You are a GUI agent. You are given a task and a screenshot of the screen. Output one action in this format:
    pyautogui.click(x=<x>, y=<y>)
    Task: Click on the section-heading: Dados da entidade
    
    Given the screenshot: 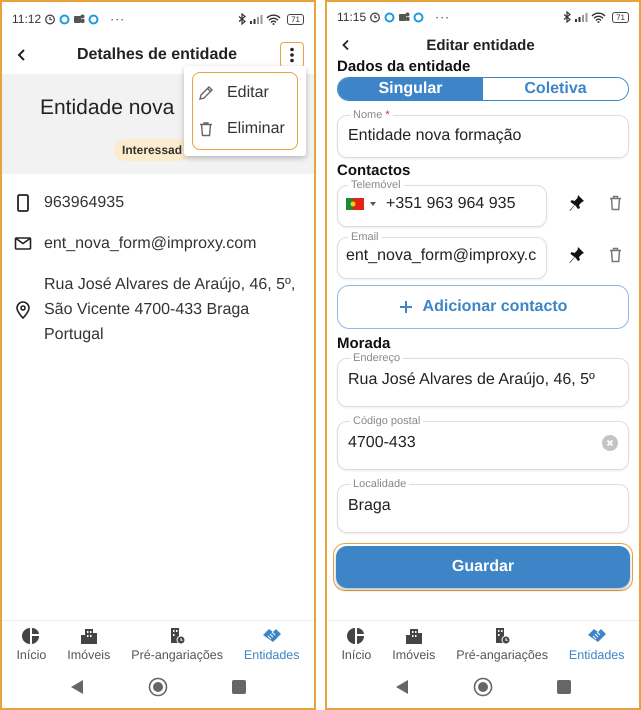 What is the action you would take?
    pyautogui.click(x=404, y=66)
    